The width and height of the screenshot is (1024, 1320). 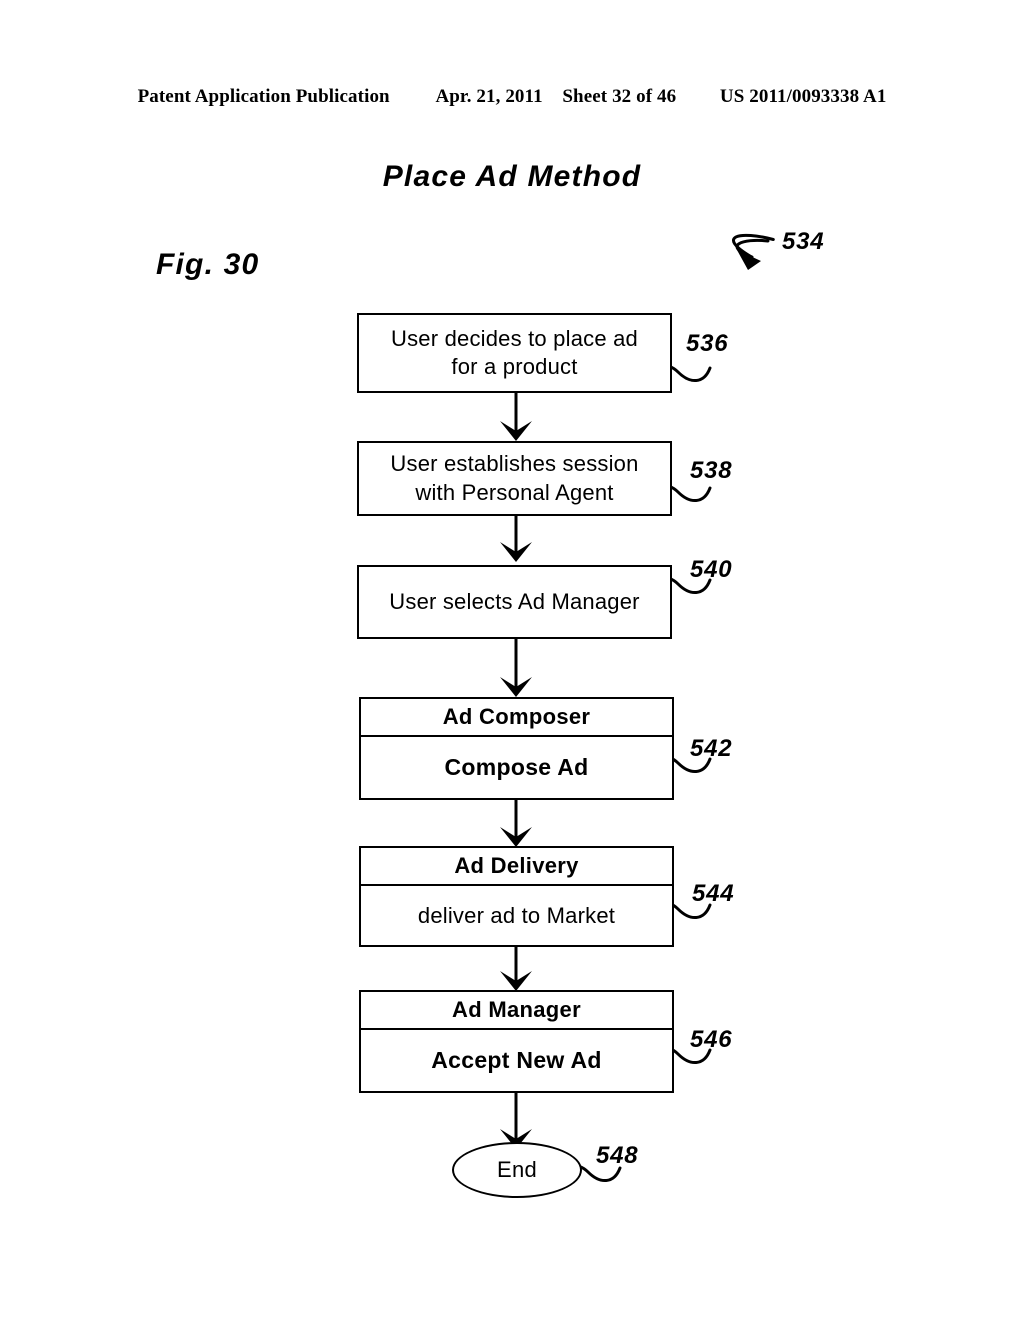 What do you see at coordinates (516, 748) in the screenshot?
I see `flow-node-ad-composer: Ad Composer Compose Ad` at bounding box center [516, 748].